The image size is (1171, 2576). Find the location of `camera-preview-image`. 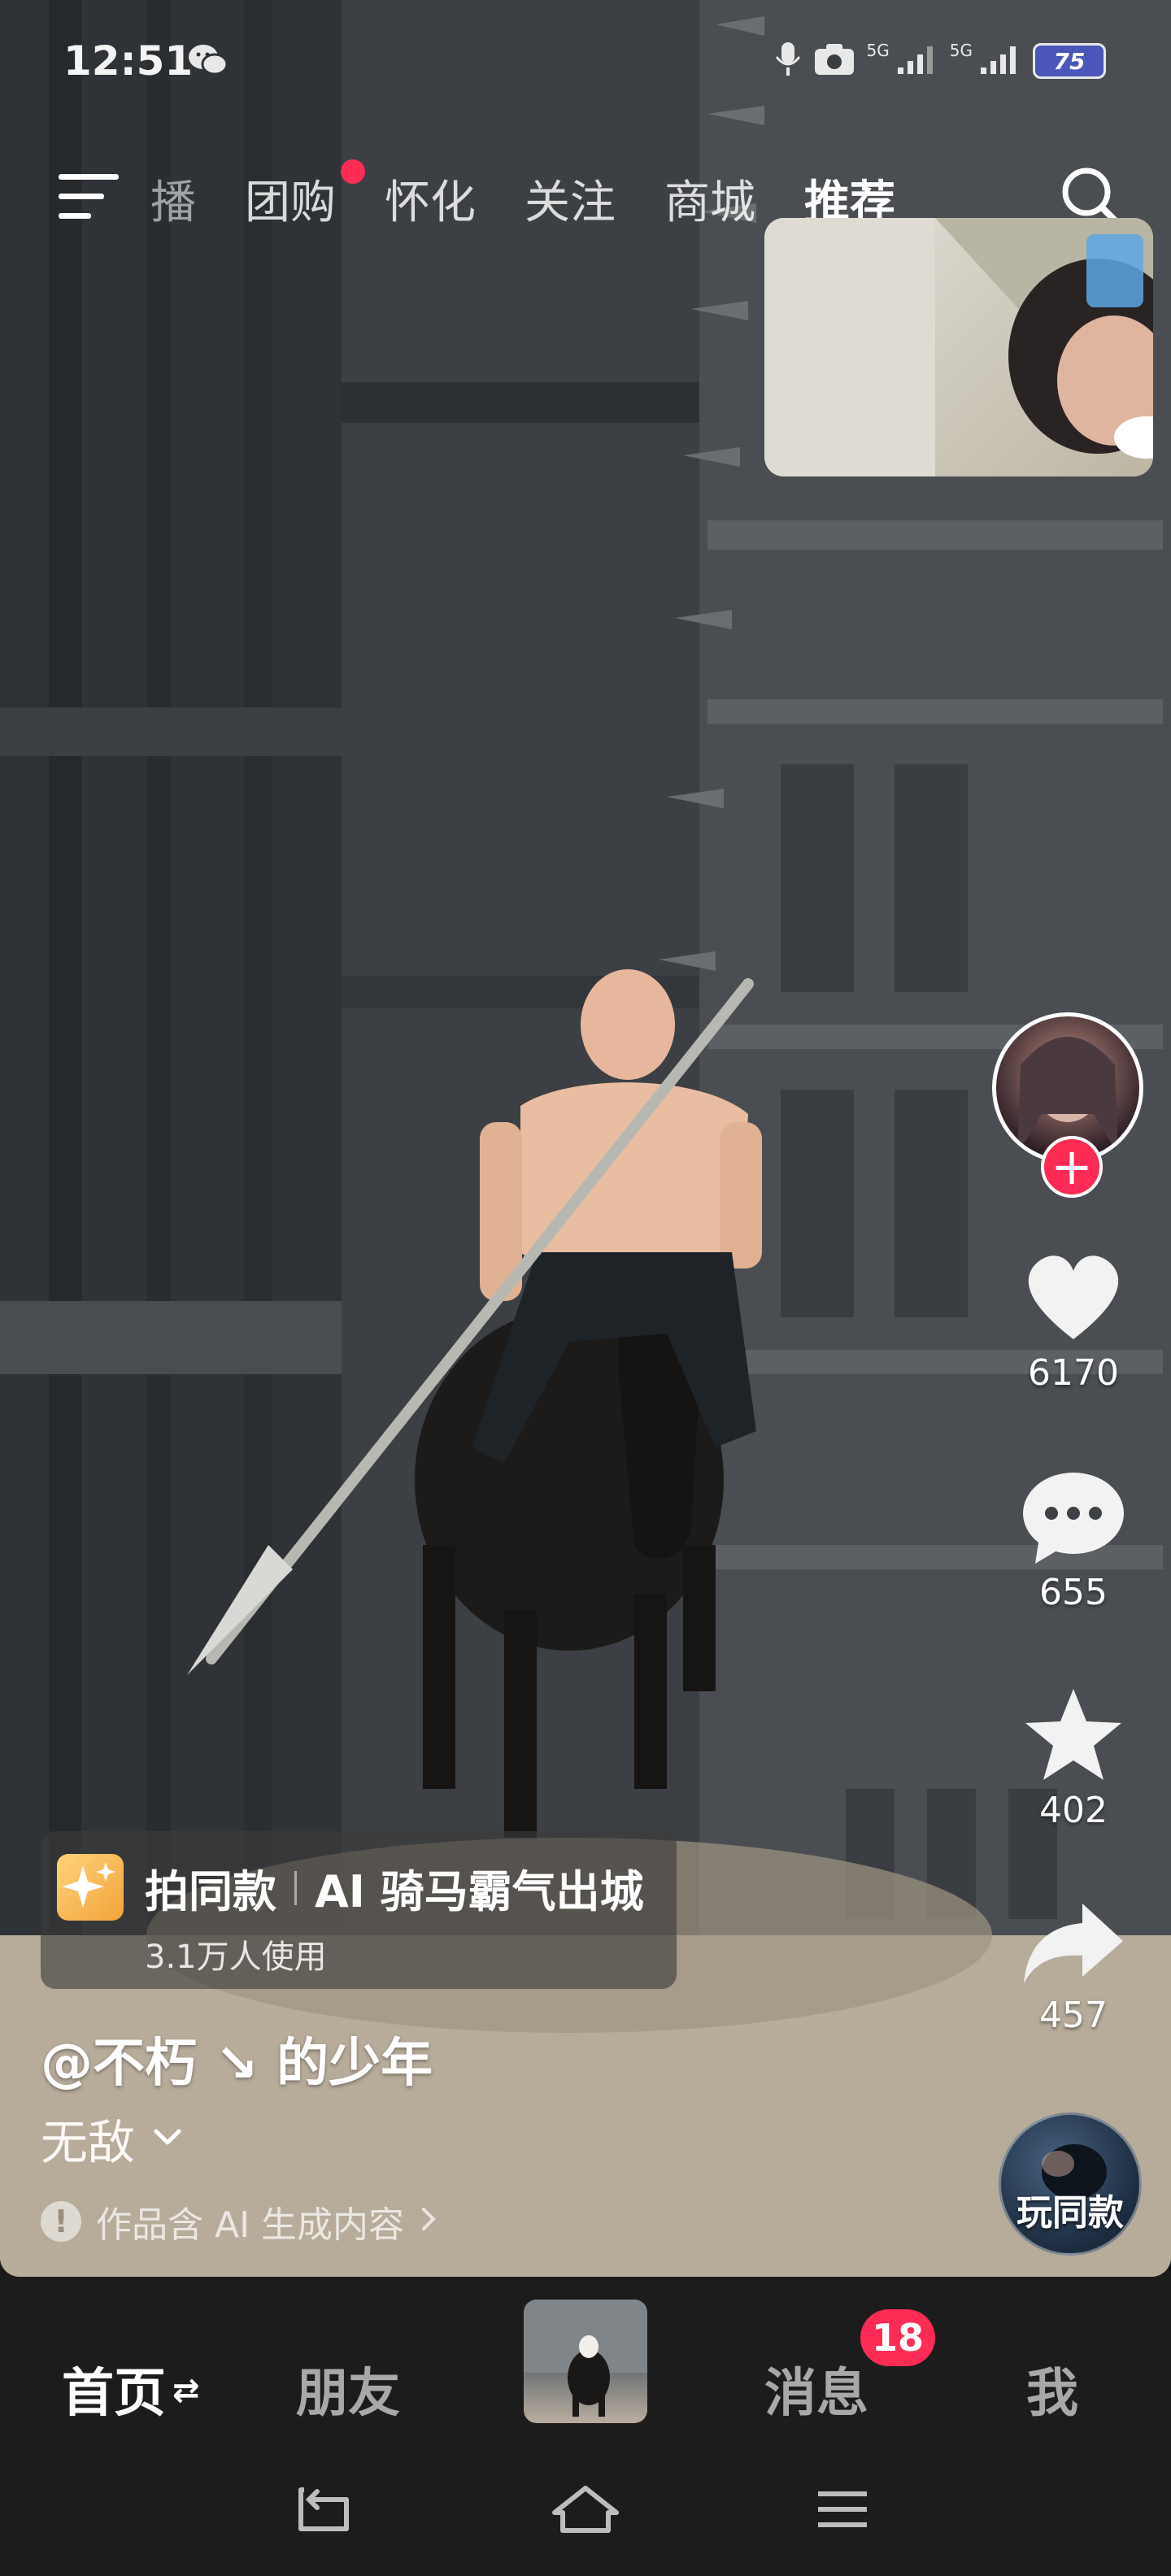

camera-preview-image is located at coordinates (959, 347).